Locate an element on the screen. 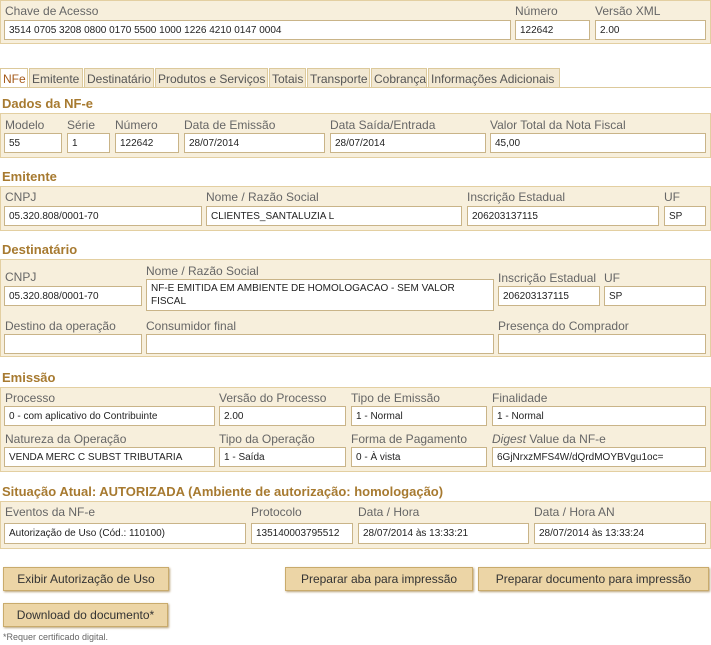 Image resolution: width=711 pixels, height=645 pixels. data-emissao-label: Data de Emissão is located at coordinates (230, 125).